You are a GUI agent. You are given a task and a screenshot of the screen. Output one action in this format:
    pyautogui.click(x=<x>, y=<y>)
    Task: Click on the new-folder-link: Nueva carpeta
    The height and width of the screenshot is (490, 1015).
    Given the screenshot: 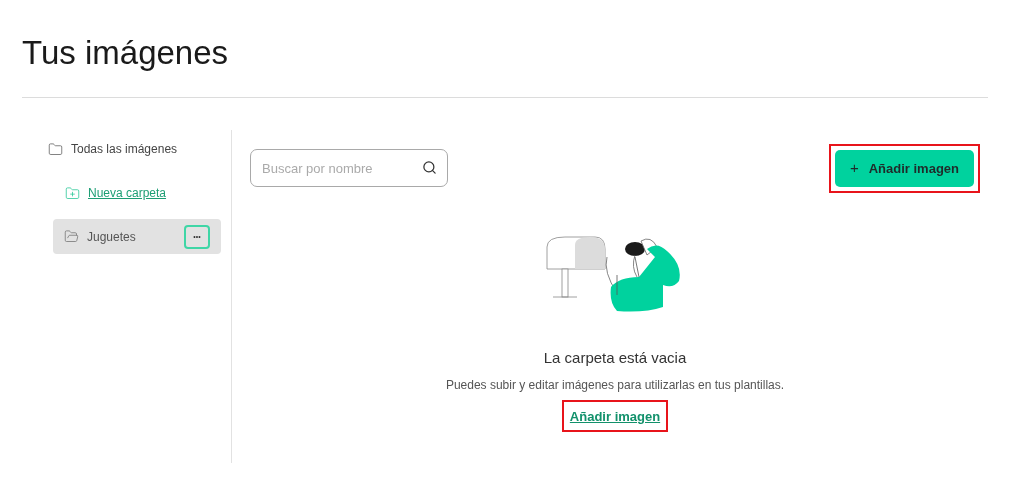 What is the action you would take?
    pyautogui.click(x=116, y=193)
    